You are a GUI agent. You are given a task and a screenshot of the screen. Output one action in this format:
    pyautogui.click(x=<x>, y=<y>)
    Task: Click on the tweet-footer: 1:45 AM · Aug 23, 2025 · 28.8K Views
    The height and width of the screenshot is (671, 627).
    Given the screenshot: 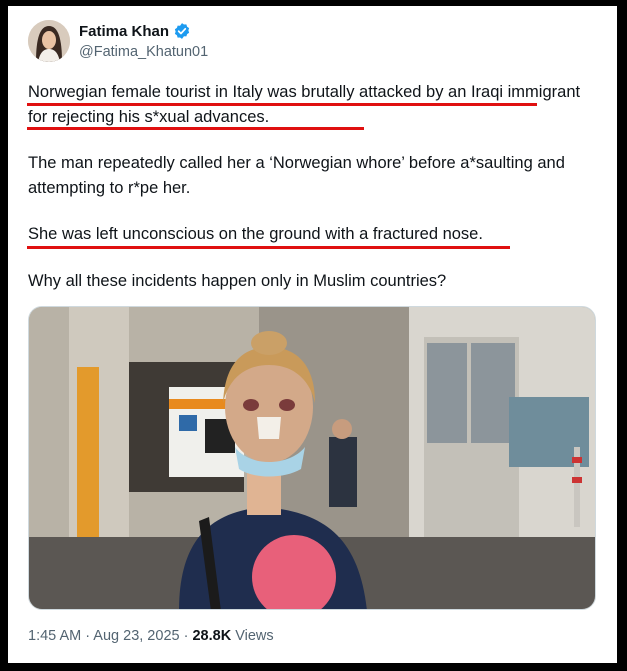 What is the action you would take?
    pyautogui.click(x=151, y=636)
    